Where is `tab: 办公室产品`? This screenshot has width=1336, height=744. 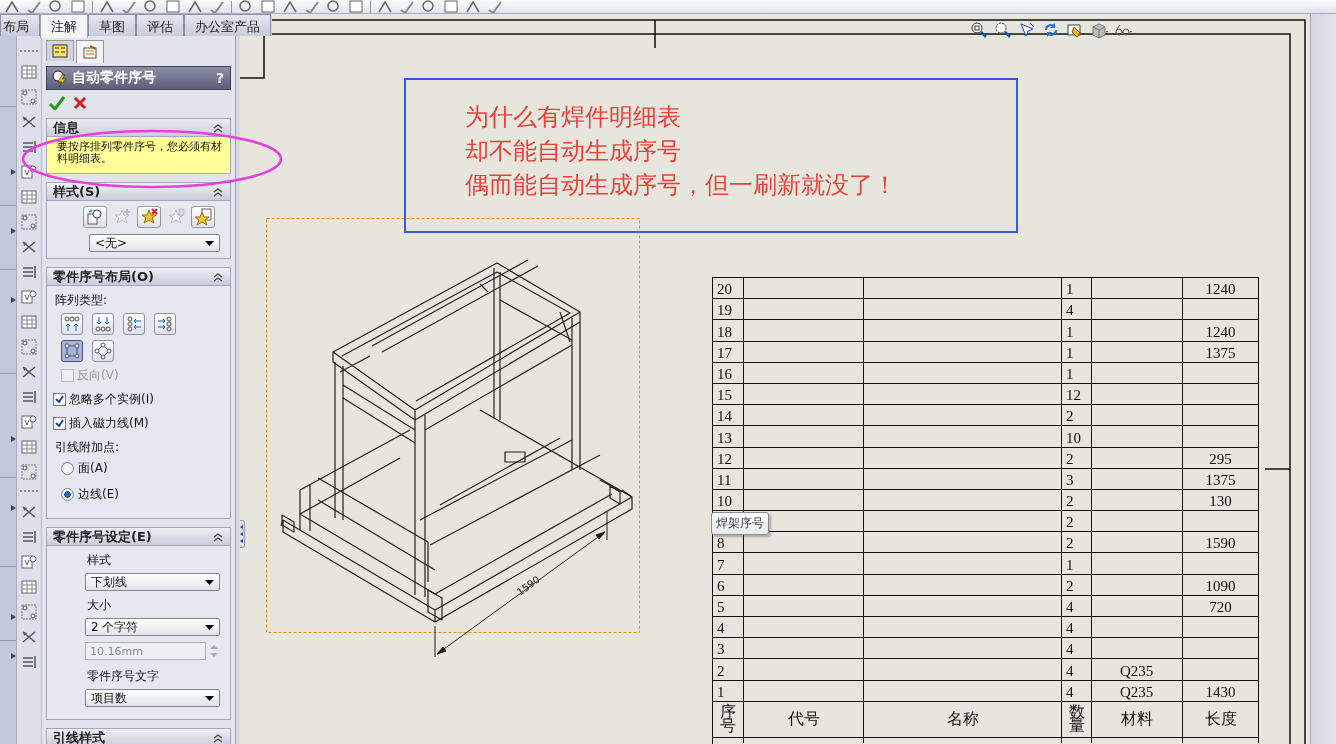 tab: 办公室产品 is located at coordinates (227, 25).